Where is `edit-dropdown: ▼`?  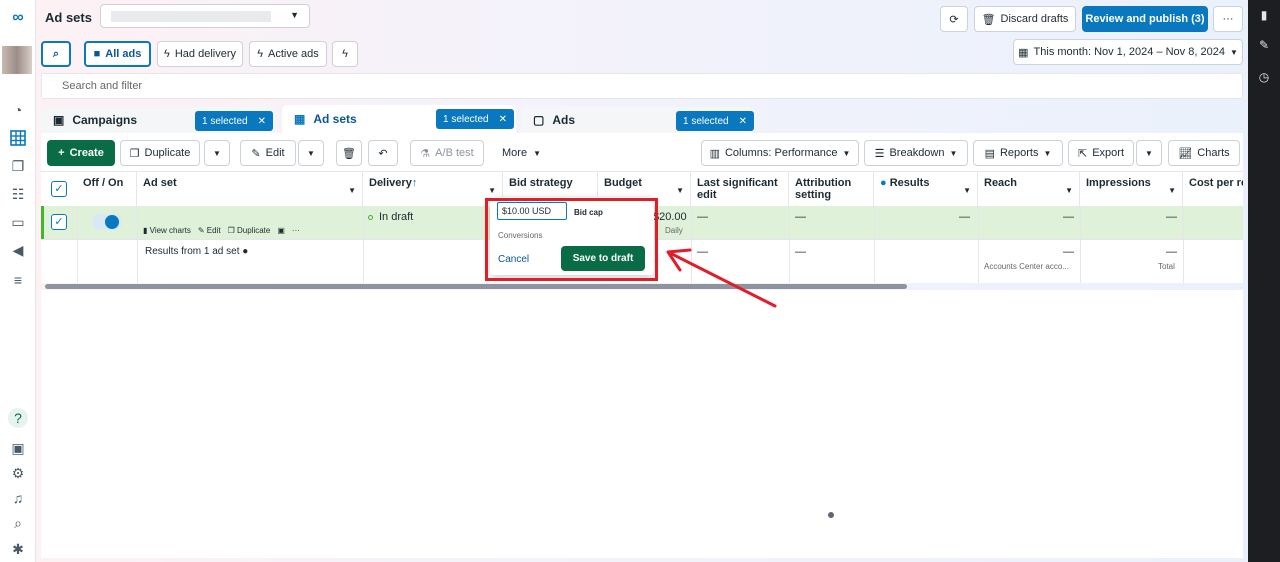 edit-dropdown: ▼ is located at coordinates (311, 153).